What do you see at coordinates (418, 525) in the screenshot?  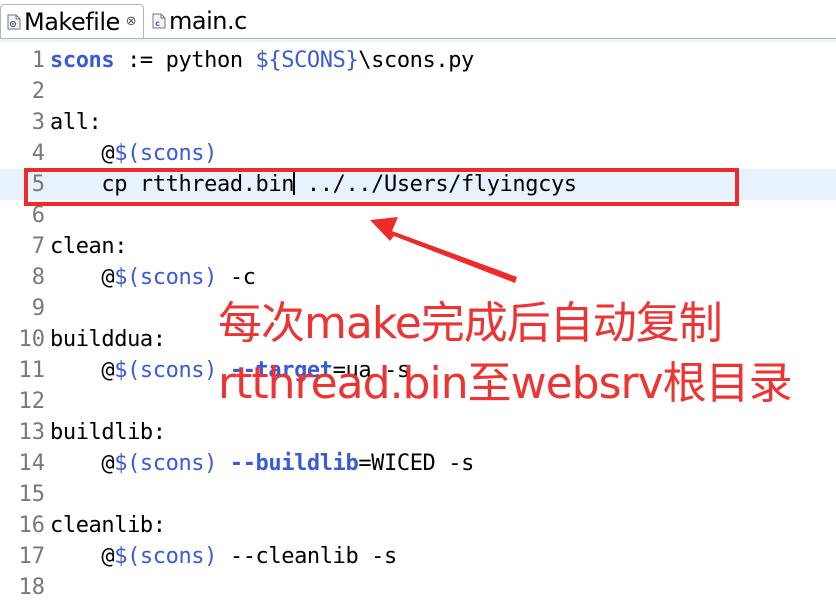 I see `code-line: 16 cleanlib:` at bounding box center [418, 525].